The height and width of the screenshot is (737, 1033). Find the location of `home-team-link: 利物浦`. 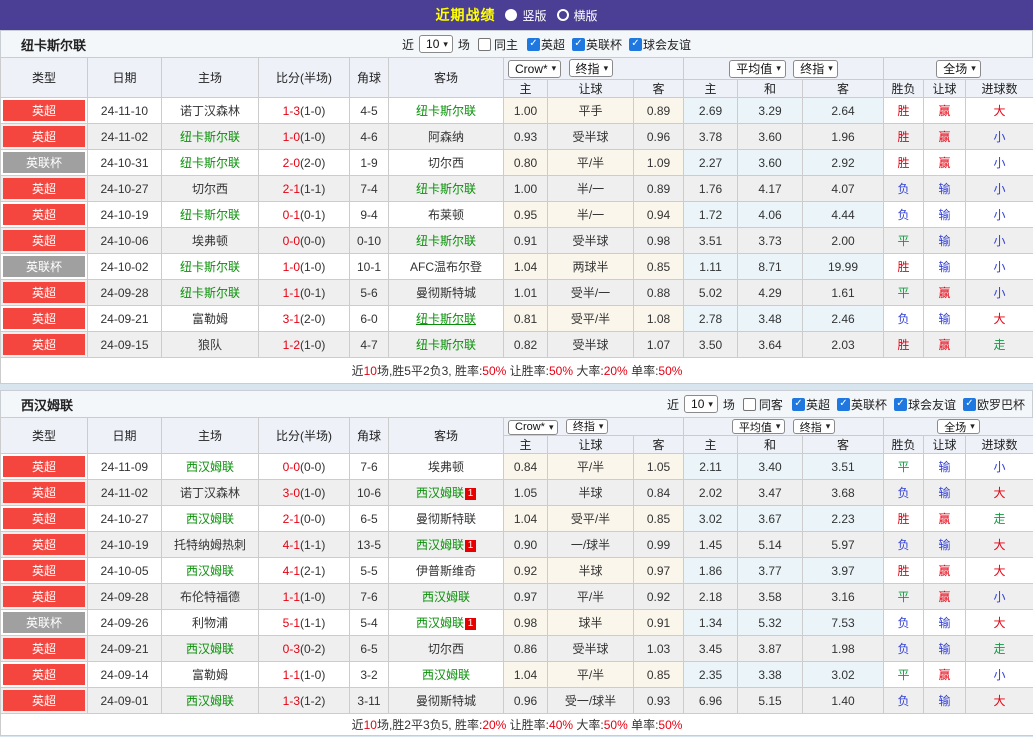

home-team-link: 利物浦 is located at coordinates (210, 623).